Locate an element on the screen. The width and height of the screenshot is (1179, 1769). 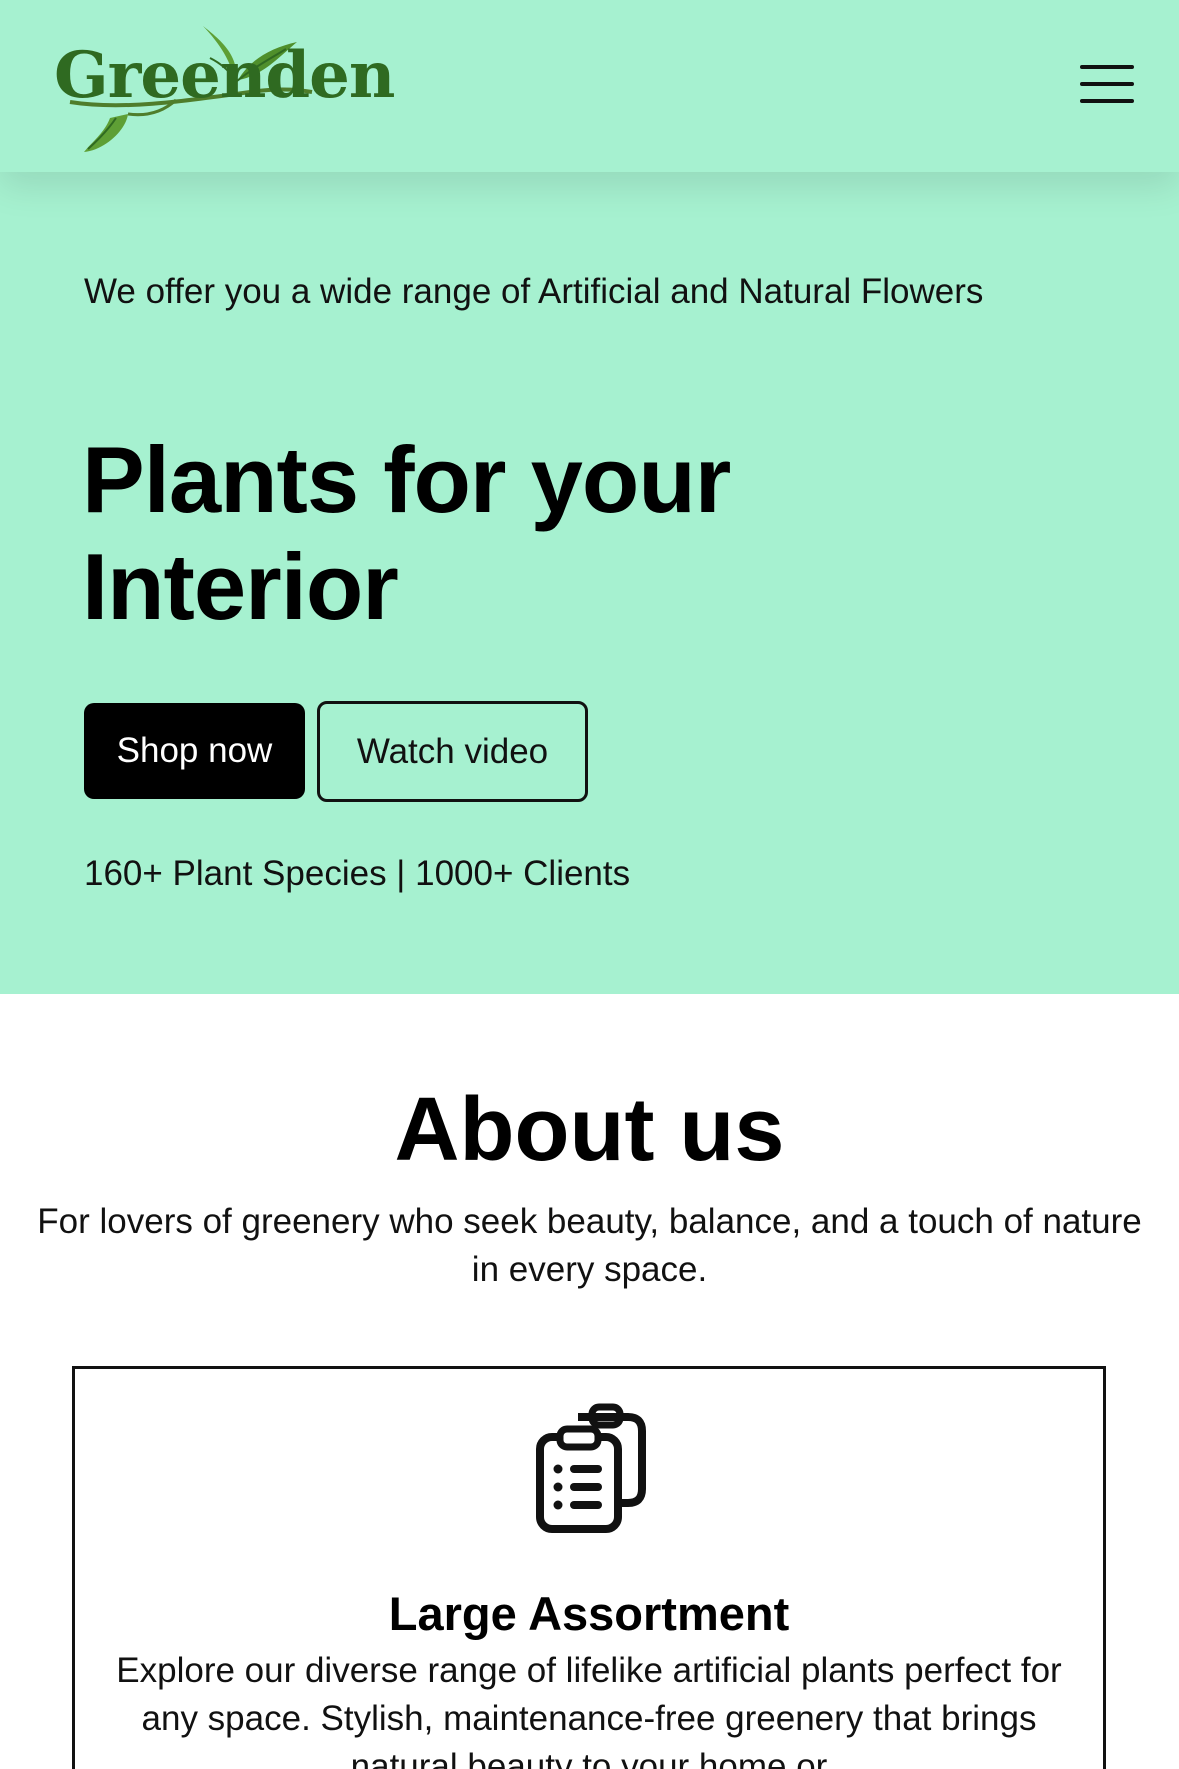
shop-now-button: Shop now is located at coordinates (194, 751).